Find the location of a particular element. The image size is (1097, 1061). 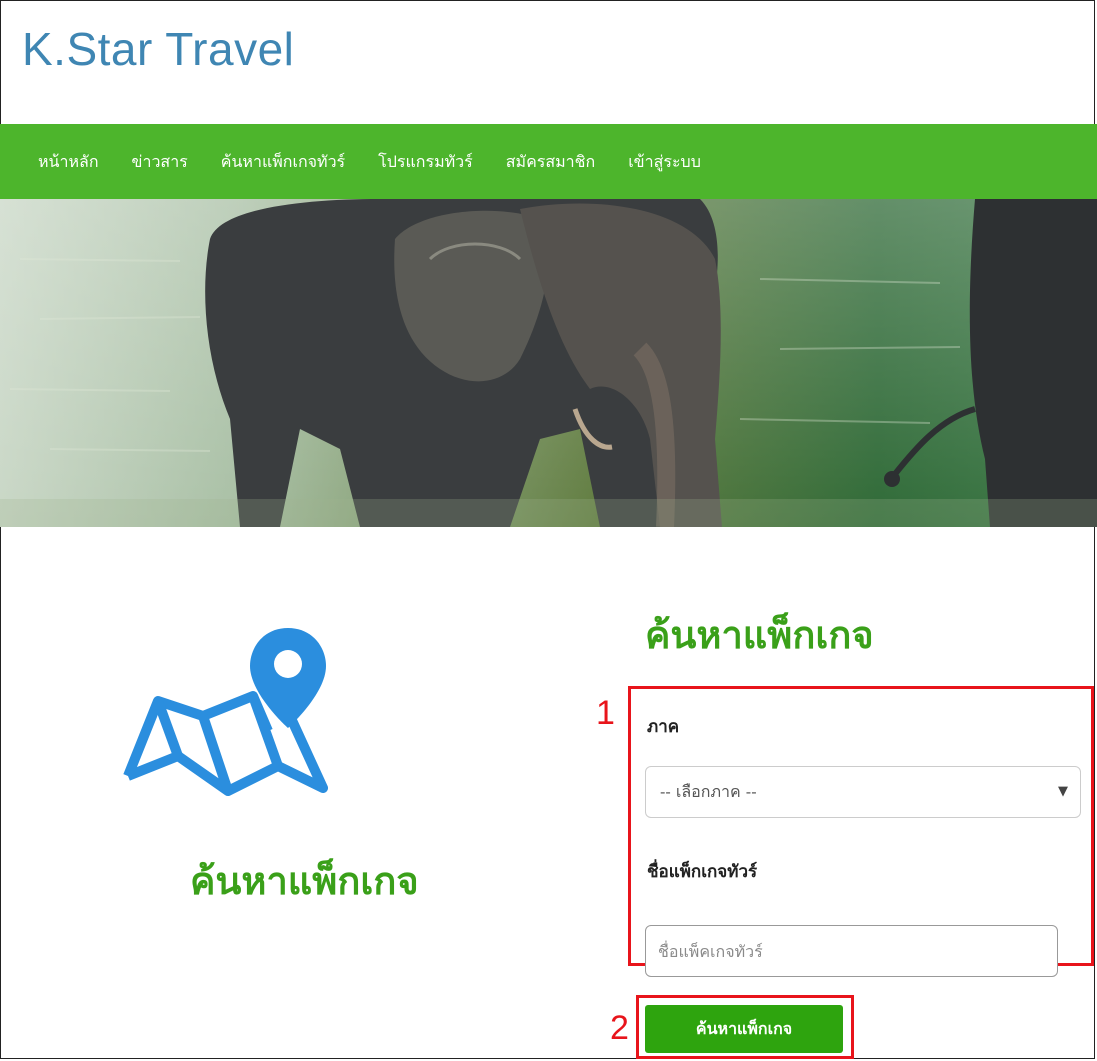

region-select-value: -- เลือกภาค -- is located at coordinates (708, 791).